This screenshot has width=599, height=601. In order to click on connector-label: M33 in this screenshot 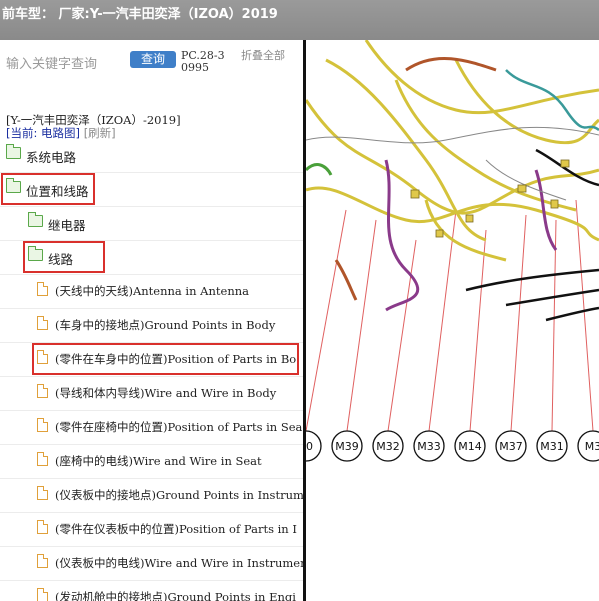, I will do `click(429, 446)`.